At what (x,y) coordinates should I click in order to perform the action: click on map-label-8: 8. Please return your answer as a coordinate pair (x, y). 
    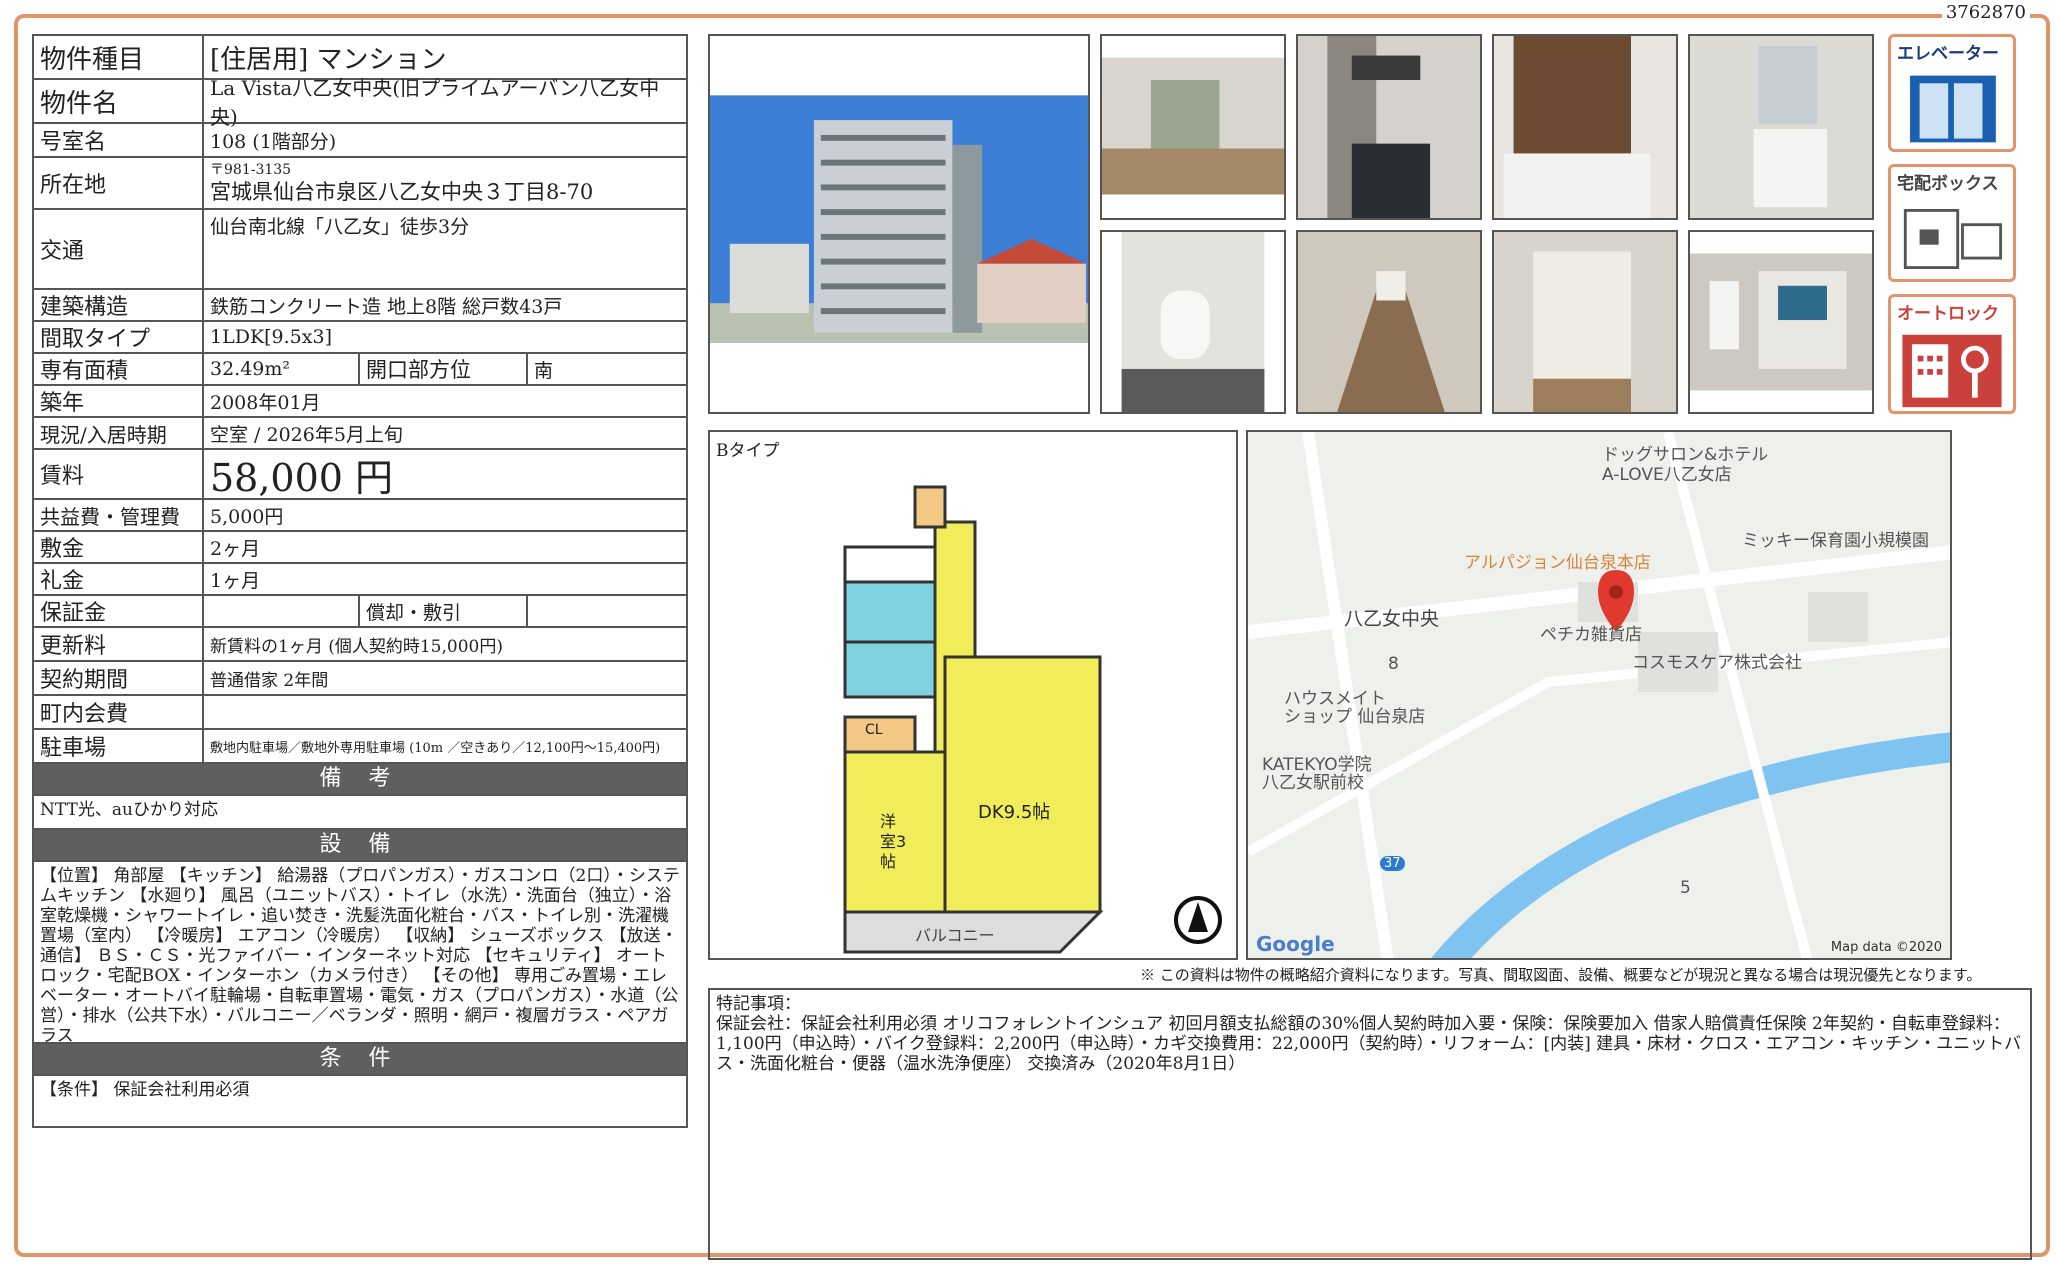
    Looking at the image, I should click on (1393, 664).